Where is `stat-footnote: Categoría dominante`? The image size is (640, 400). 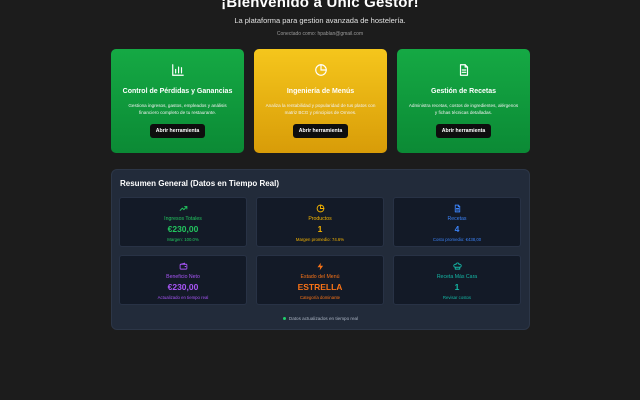
stat-footnote: Categoría dominante is located at coordinates (320, 297).